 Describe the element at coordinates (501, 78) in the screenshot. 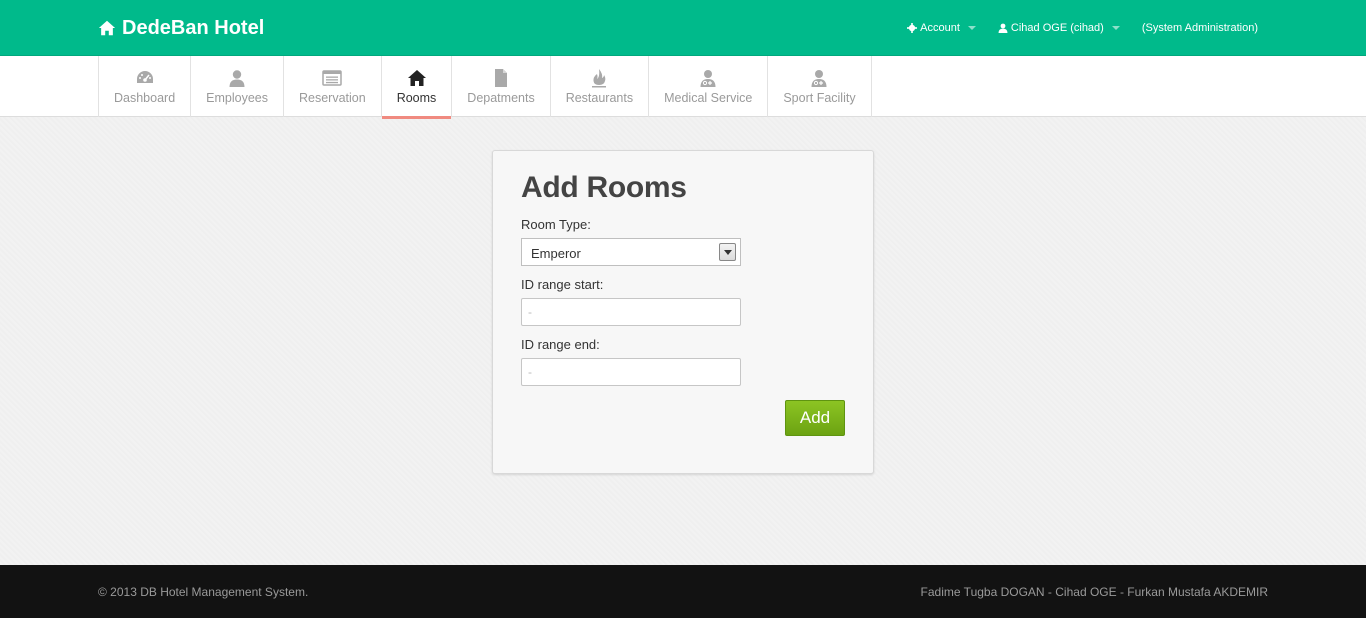

I see `file-icon` at that location.